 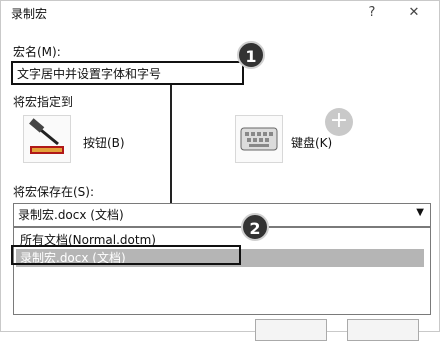 What do you see at coordinates (291, 330) in the screenshot?
I see `ok-button` at bounding box center [291, 330].